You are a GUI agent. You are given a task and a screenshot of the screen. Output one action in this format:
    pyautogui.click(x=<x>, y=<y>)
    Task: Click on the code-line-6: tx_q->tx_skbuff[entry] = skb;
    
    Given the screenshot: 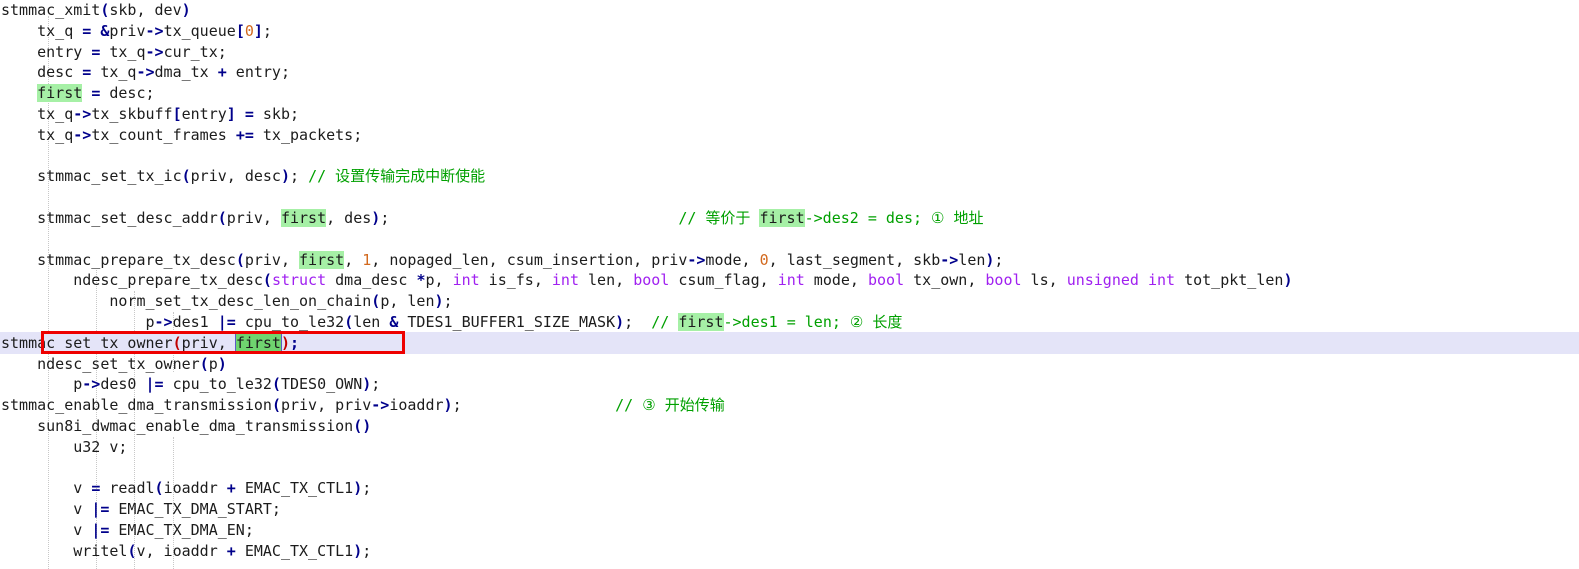 What is the action you would take?
    pyautogui.click(x=789, y=114)
    